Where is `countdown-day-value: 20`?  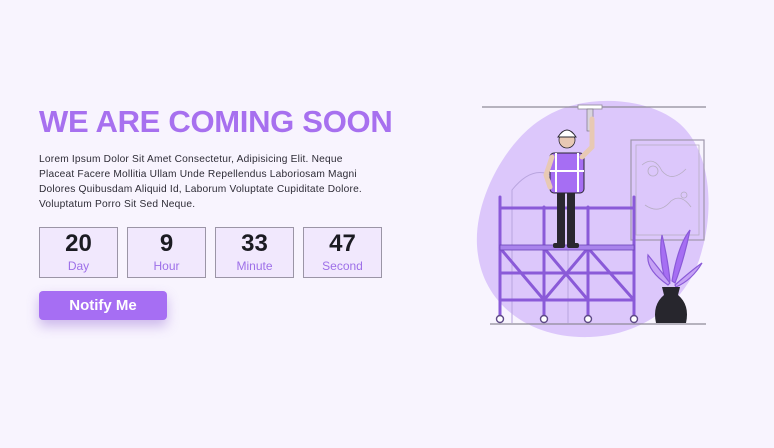
countdown-day-value: 20 is located at coordinates (78, 243).